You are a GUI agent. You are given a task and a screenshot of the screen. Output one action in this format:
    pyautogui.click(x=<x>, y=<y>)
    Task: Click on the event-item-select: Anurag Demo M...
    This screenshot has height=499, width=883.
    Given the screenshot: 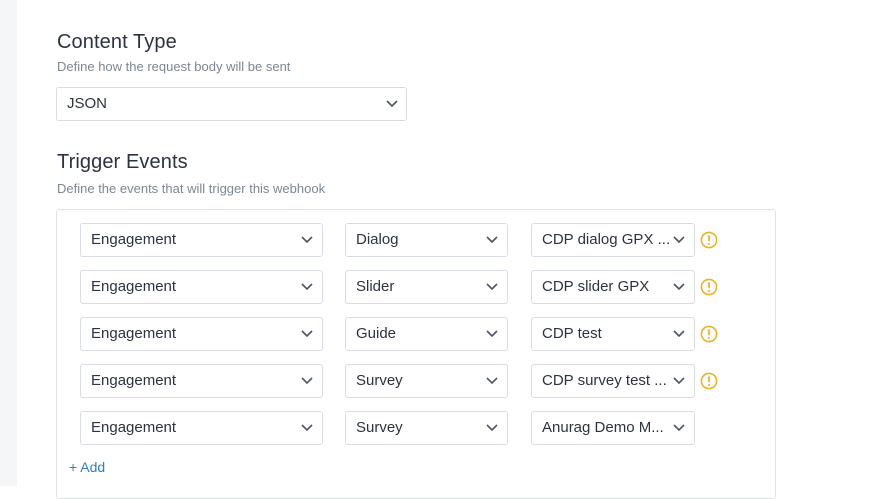 What is the action you would take?
    pyautogui.click(x=613, y=428)
    